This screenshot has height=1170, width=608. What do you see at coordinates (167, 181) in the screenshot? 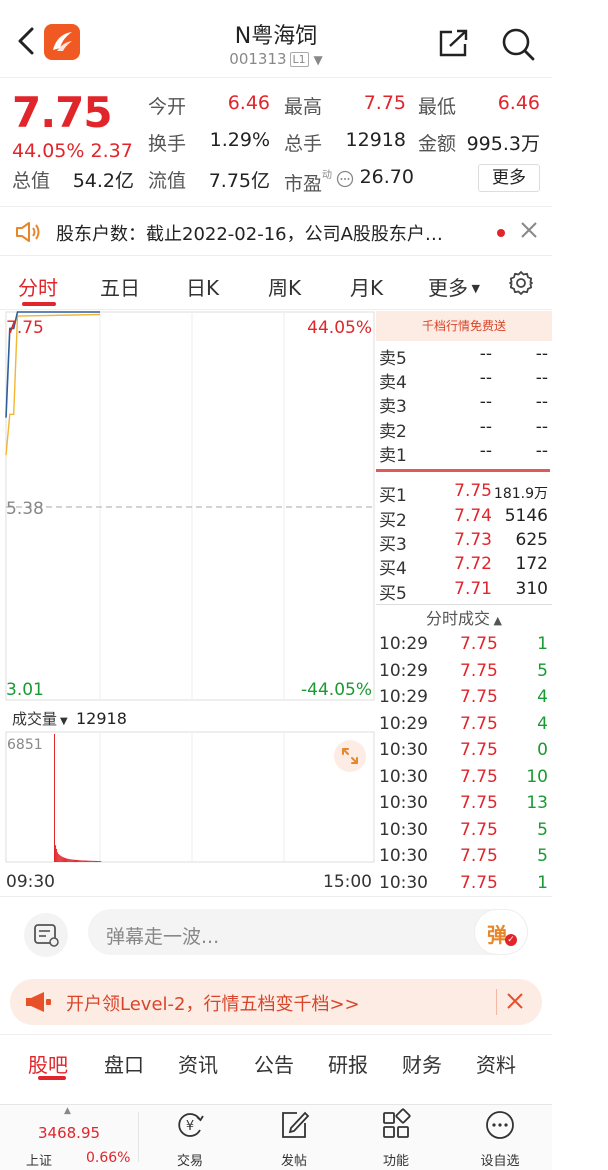
I see `float-value-label: 流值` at bounding box center [167, 181].